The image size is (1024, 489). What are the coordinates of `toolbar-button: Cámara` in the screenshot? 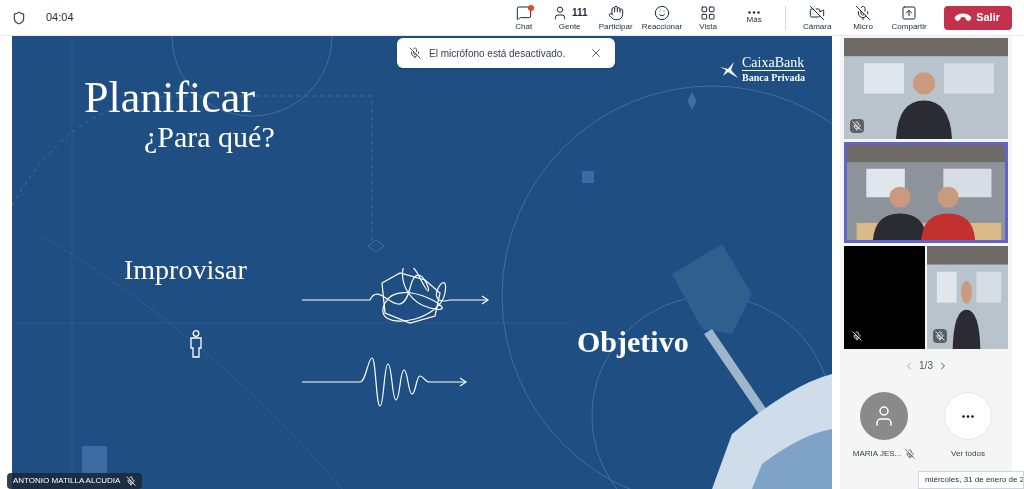 It's located at (817, 18).